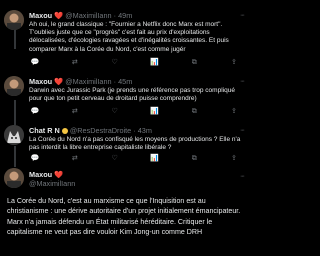 This screenshot has height=256, width=320. I want to click on post-time: · 43m, so click(142, 130).